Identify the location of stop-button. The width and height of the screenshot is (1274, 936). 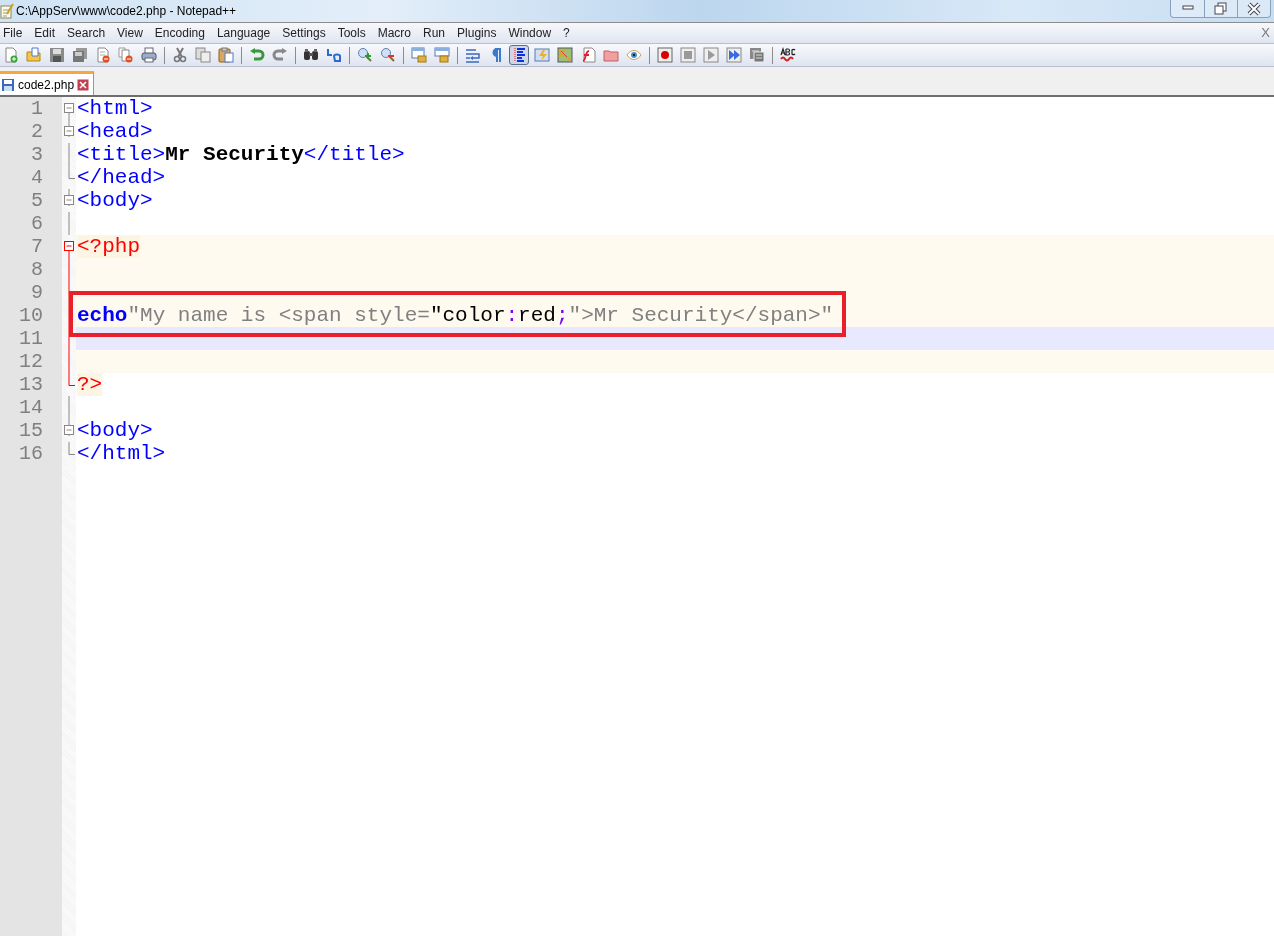
(688, 55).